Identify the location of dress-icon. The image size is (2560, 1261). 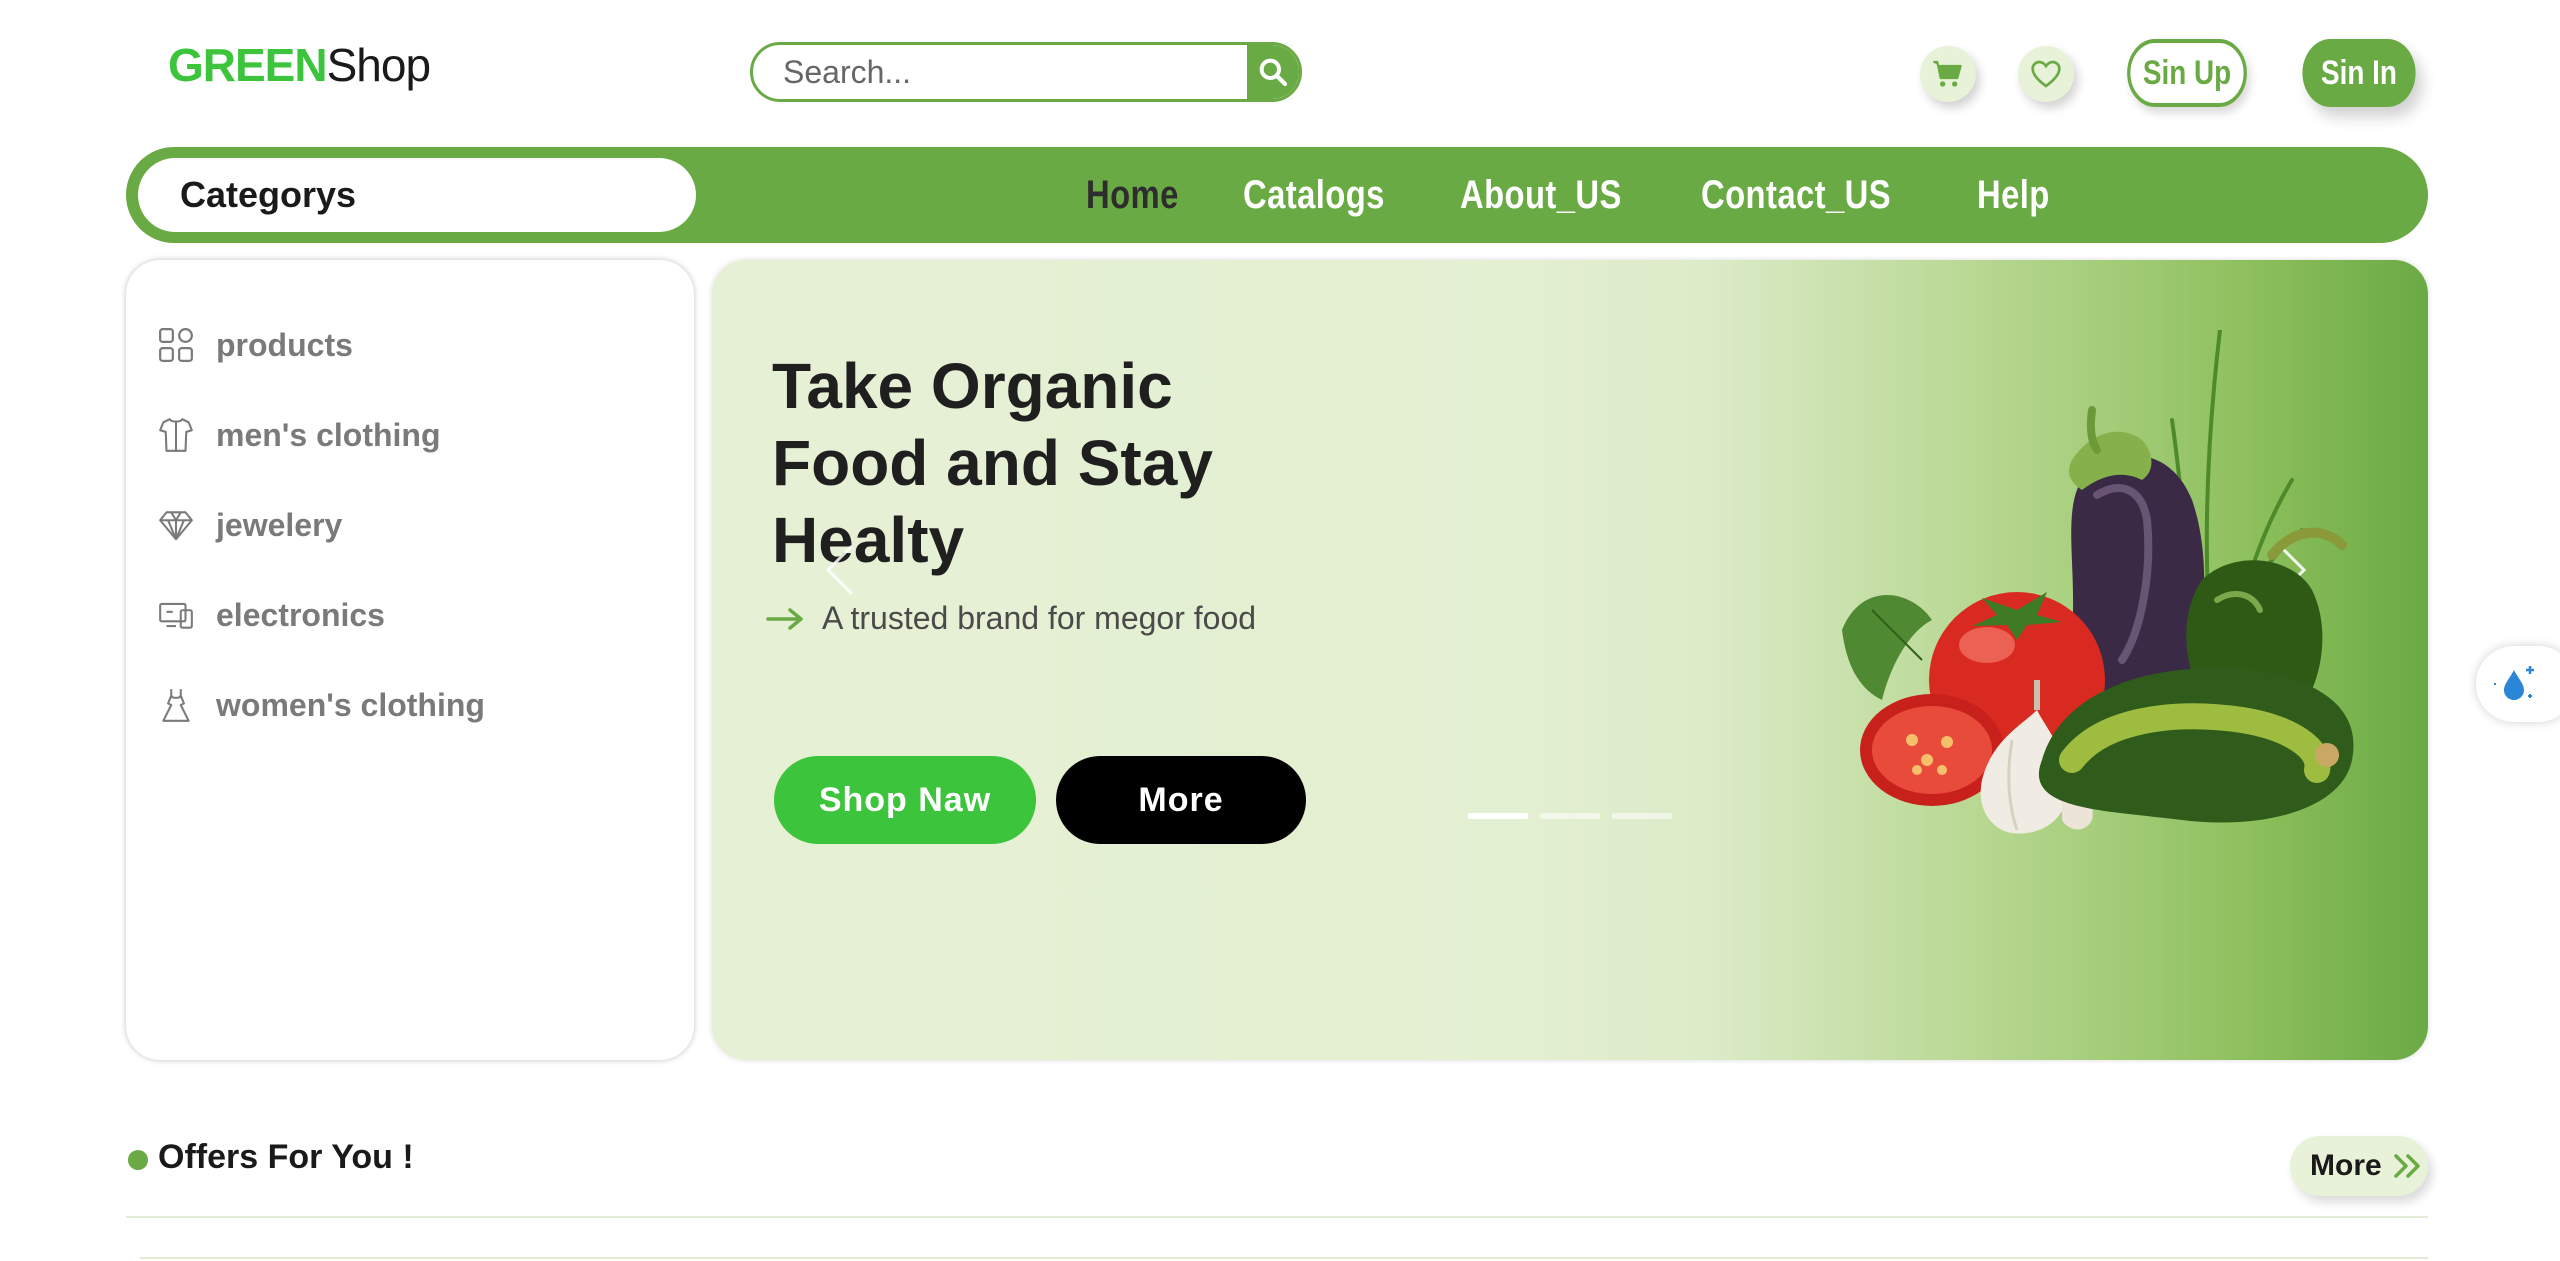
(176, 705).